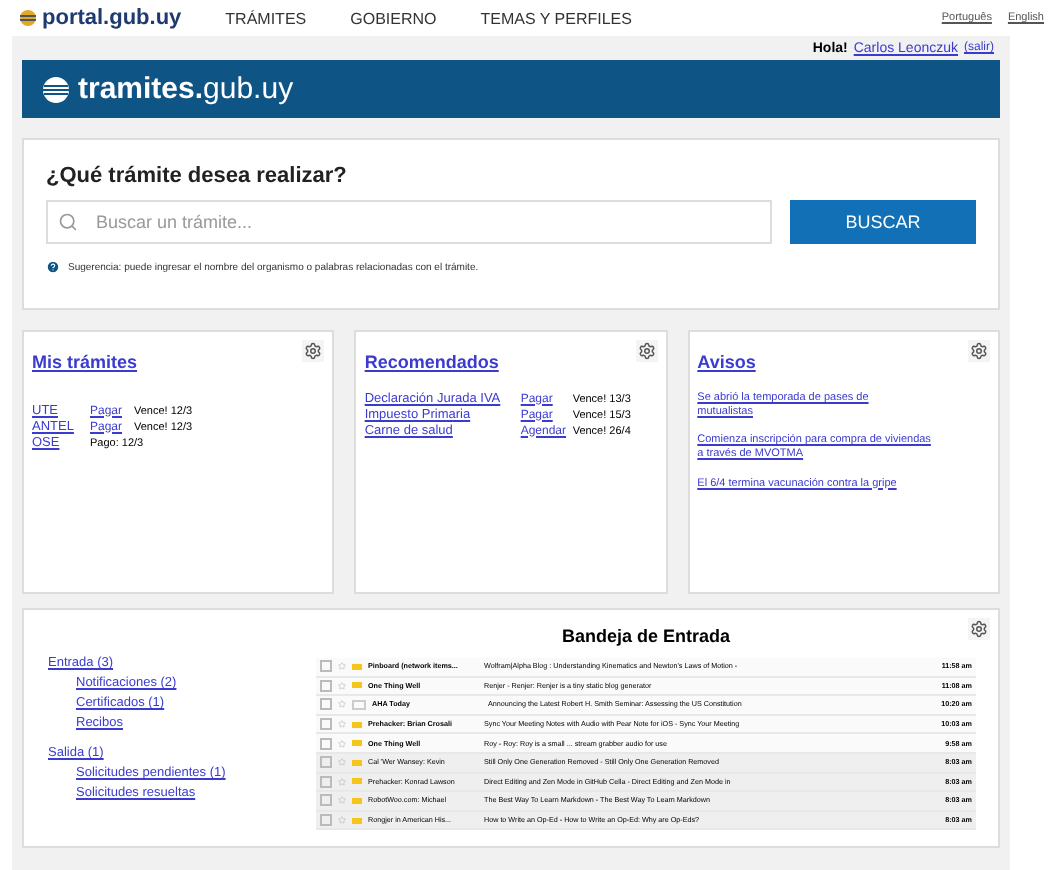 Image resolution: width=1056 pixels, height=870 pixels. I want to click on card-title: Avisos, so click(726, 362).